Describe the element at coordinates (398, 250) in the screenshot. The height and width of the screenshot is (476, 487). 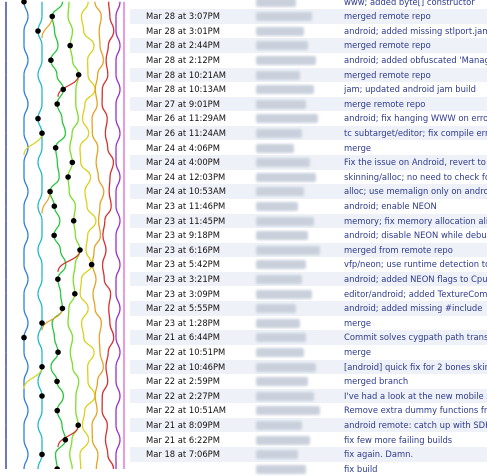
I see `commit-message-link: merged from remote repo` at that location.